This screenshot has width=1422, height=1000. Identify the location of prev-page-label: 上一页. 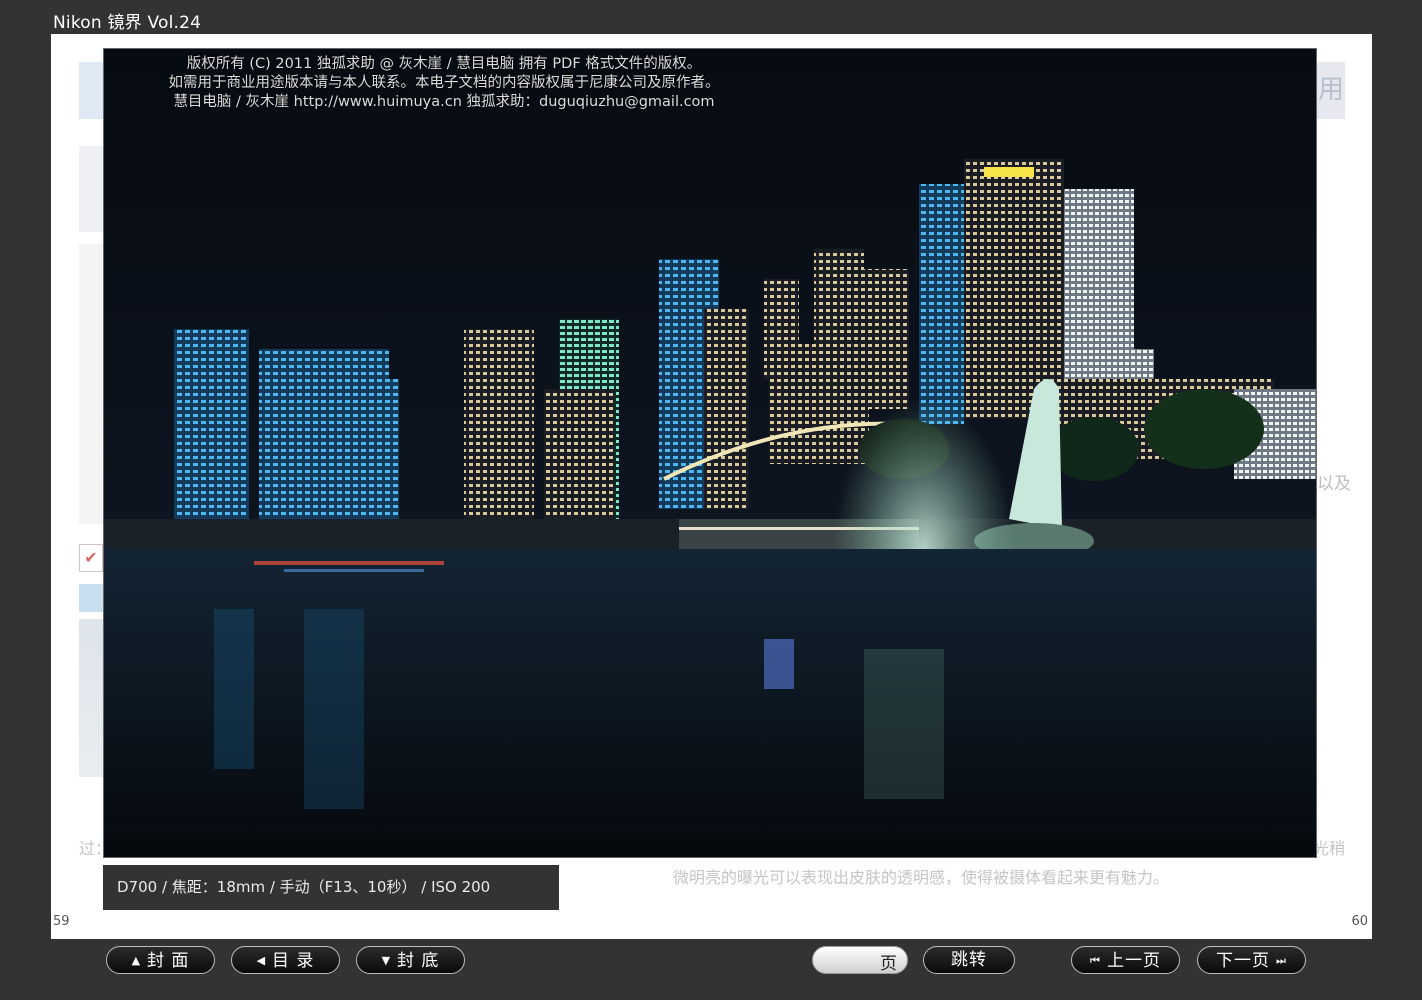
(1133, 961).